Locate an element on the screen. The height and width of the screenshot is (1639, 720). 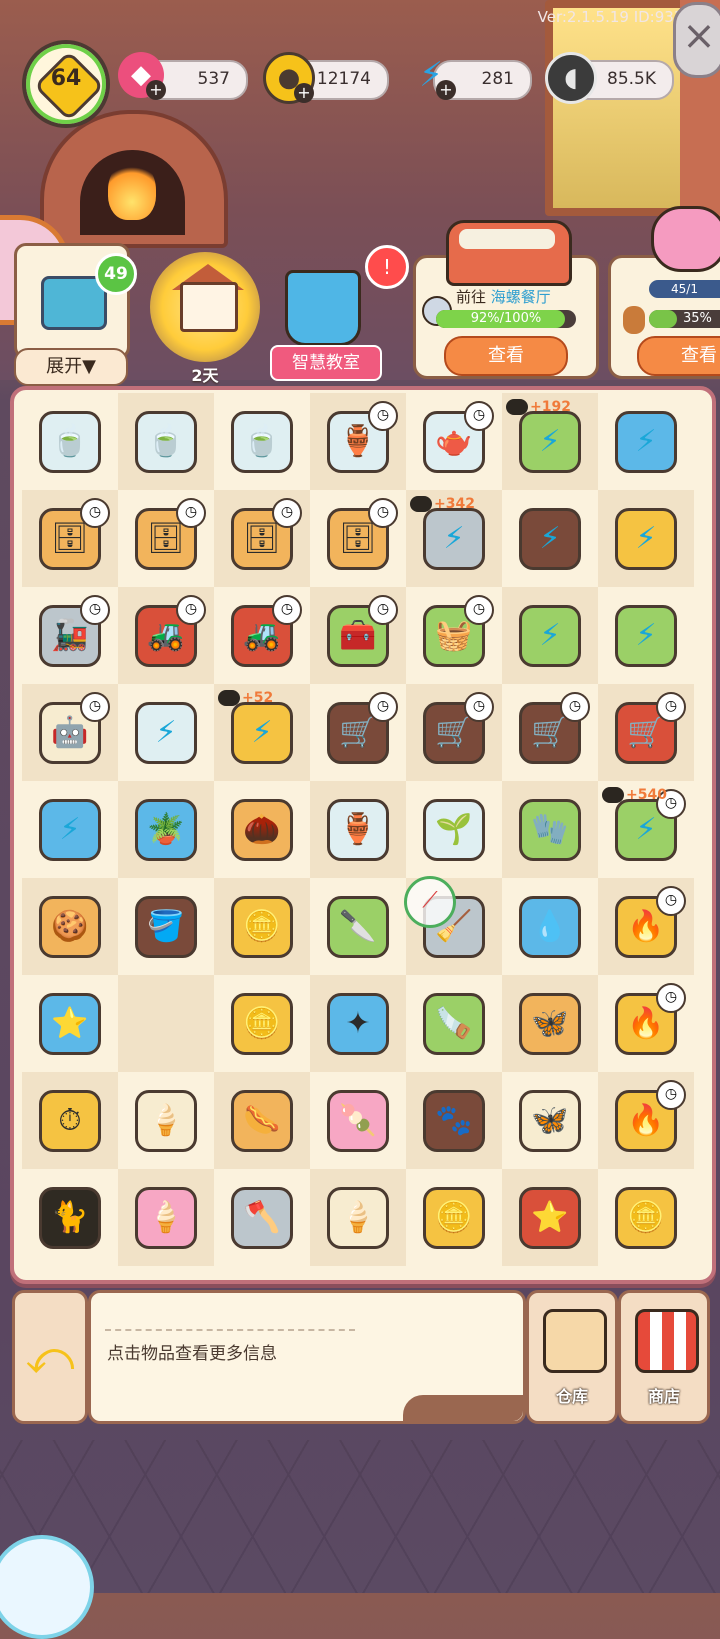
board-cell is located at coordinates (166, 1023).